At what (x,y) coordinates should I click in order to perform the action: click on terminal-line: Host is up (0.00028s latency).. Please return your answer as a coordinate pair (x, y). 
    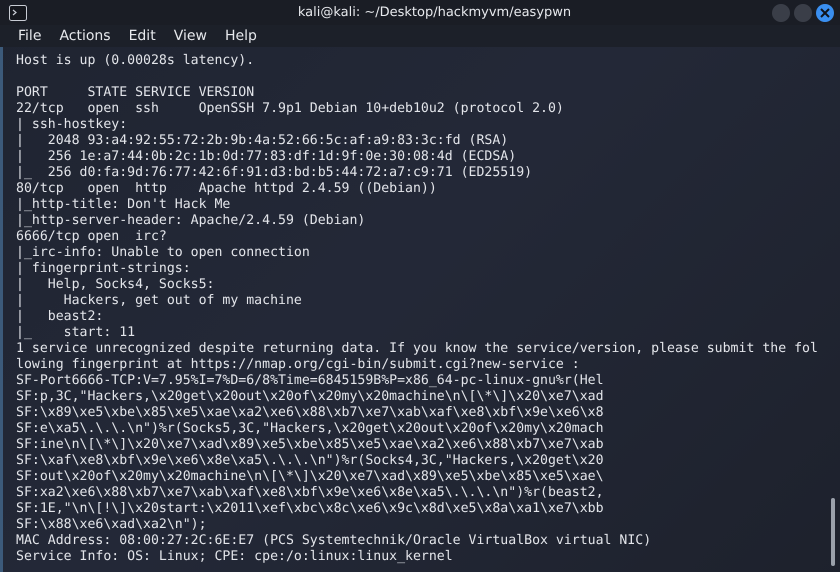
    Looking at the image, I should click on (135, 61).